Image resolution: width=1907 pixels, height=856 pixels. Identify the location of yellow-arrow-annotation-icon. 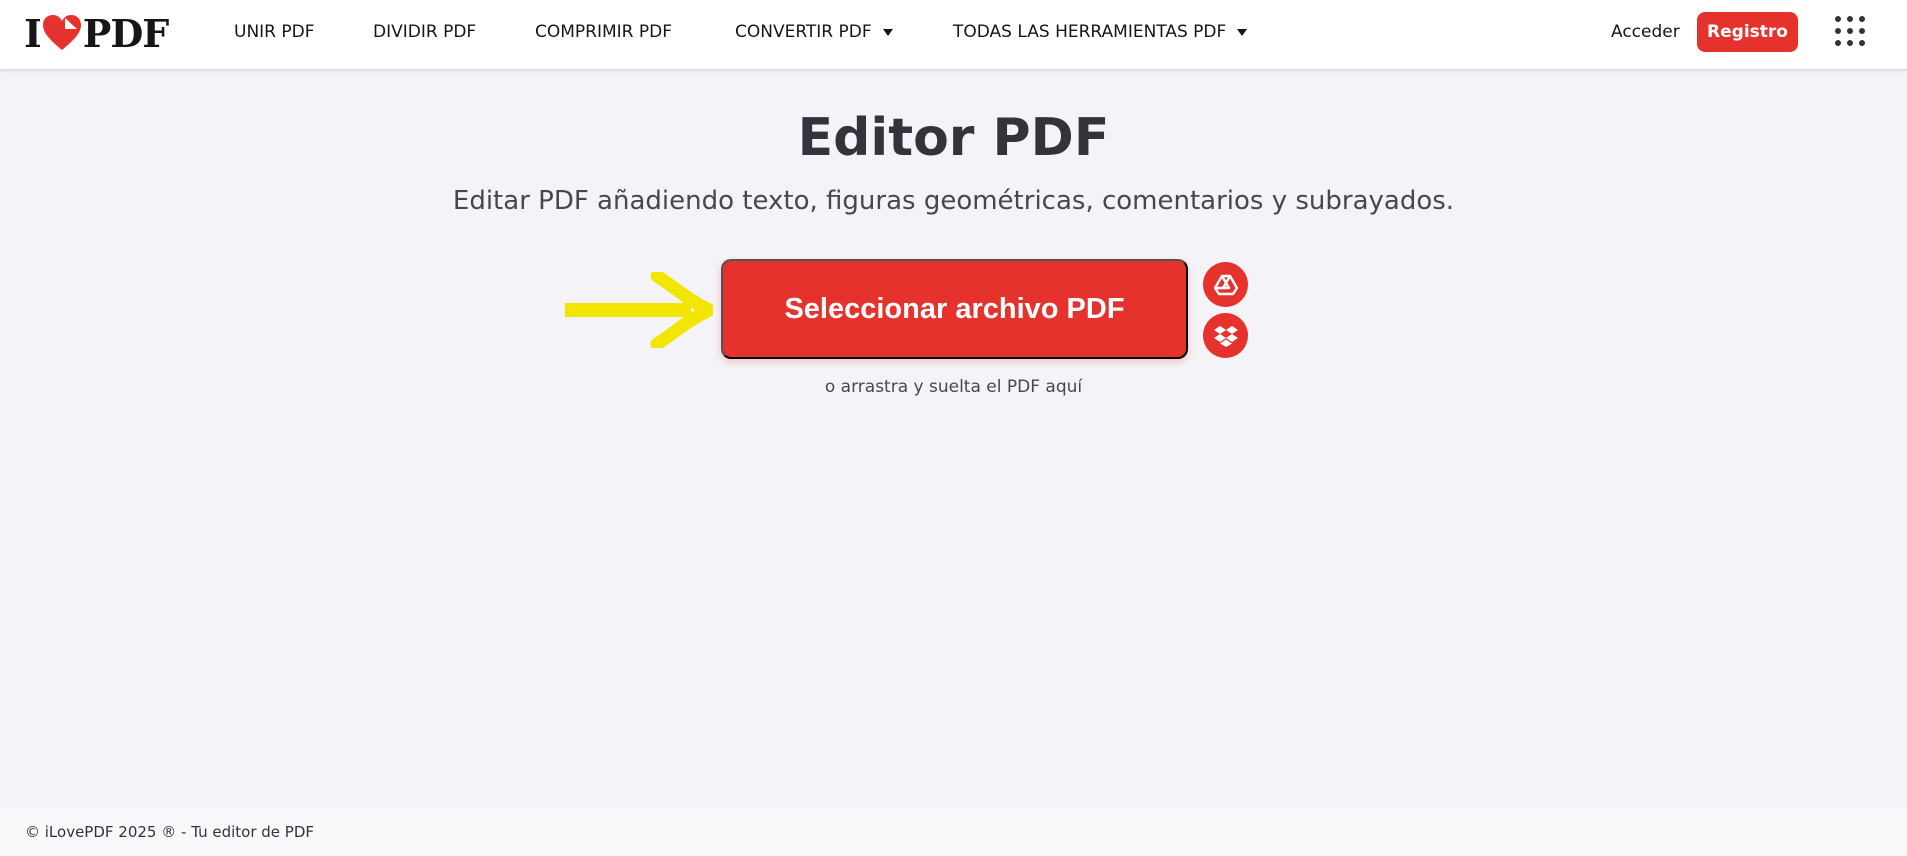
(639, 310).